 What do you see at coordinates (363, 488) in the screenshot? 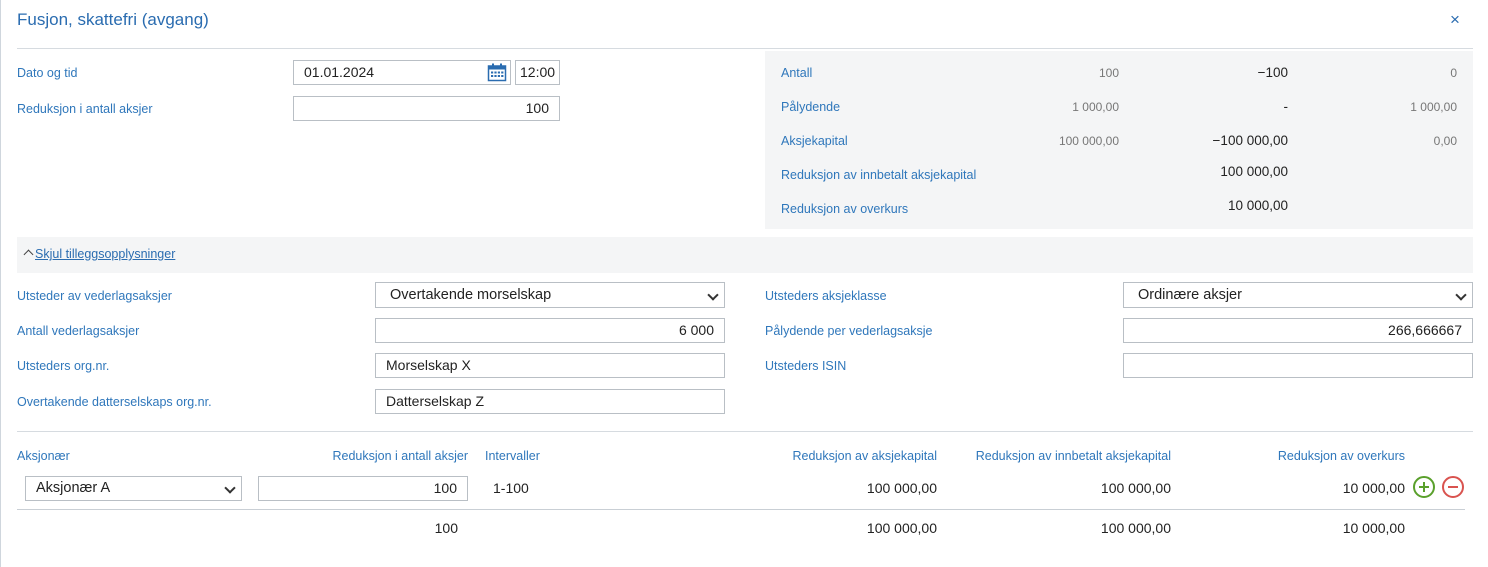
I see `row-reduction-input: 100` at bounding box center [363, 488].